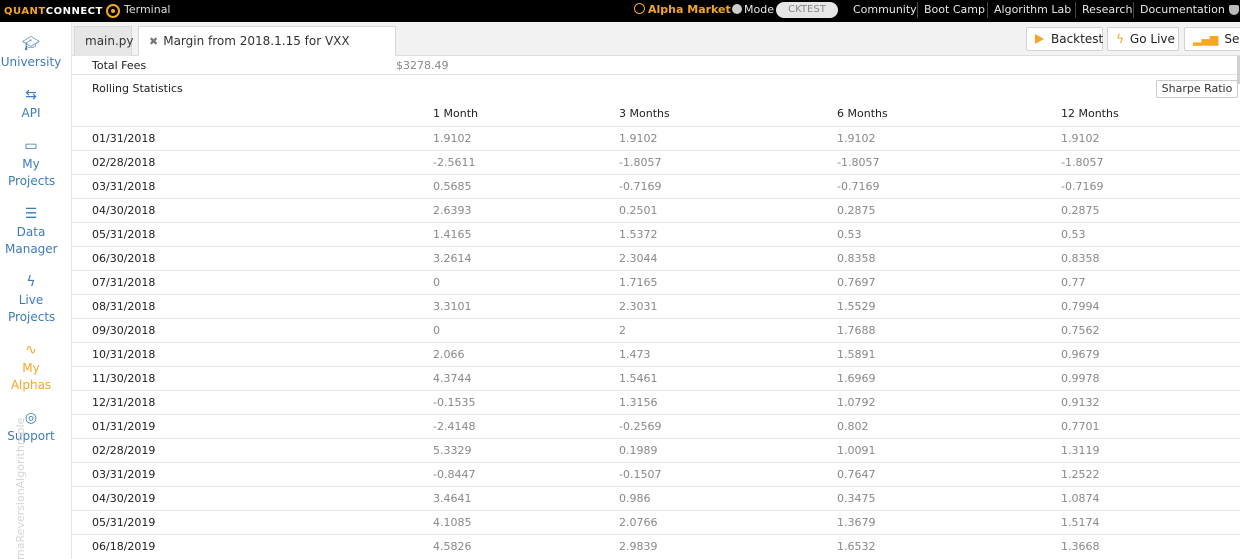 The height and width of the screenshot is (559, 1240). What do you see at coordinates (74, 11) in the screenshot?
I see `logo-text-connect: CONNECT` at bounding box center [74, 11].